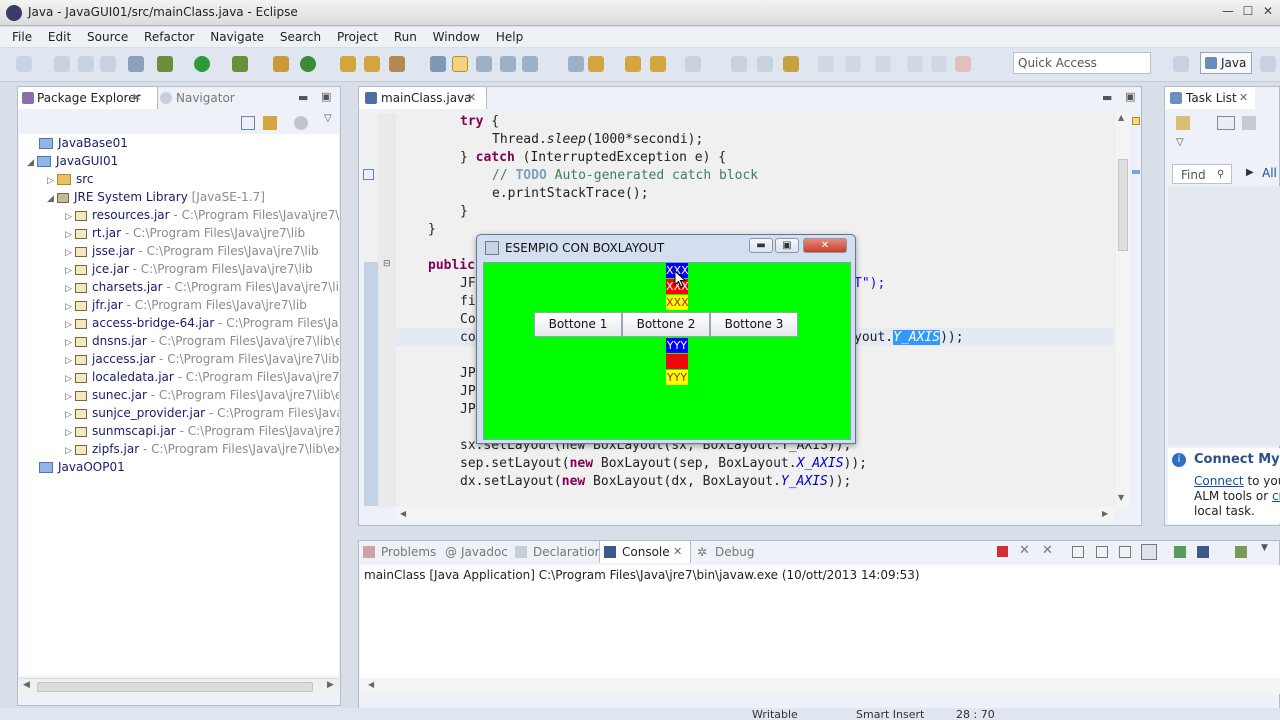 The width and height of the screenshot is (1280, 720). What do you see at coordinates (1203, 552) in the screenshot?
I see `display-console-icon` at bounding box center [1203, 552].